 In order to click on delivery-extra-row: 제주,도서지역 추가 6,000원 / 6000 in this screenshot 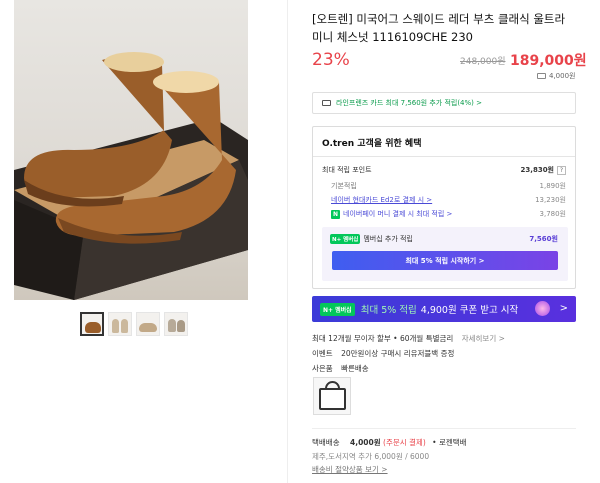, I will do `click(370, 456)`.